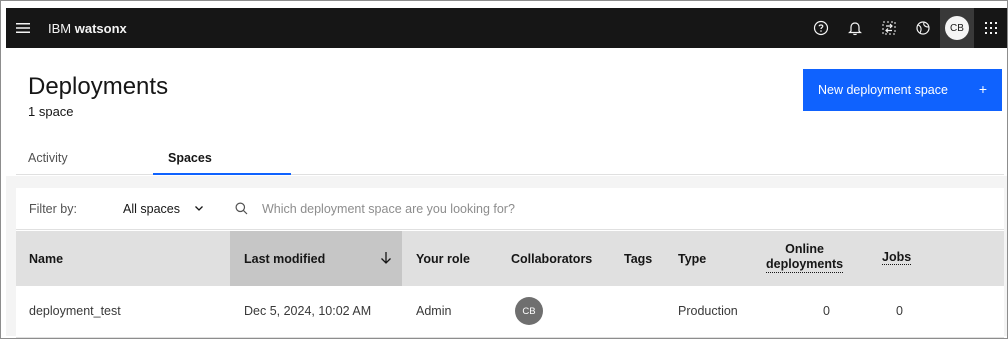 The image size is (1008, 339). I want to click on chevron-down-icon, so click(199, 210).